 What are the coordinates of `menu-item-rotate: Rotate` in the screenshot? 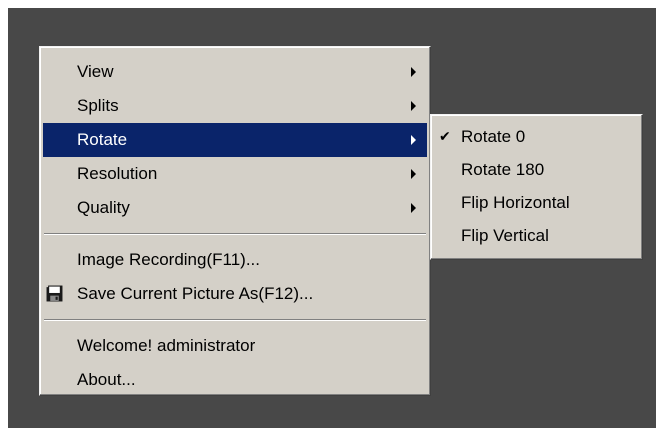 It's located at (235, 140).